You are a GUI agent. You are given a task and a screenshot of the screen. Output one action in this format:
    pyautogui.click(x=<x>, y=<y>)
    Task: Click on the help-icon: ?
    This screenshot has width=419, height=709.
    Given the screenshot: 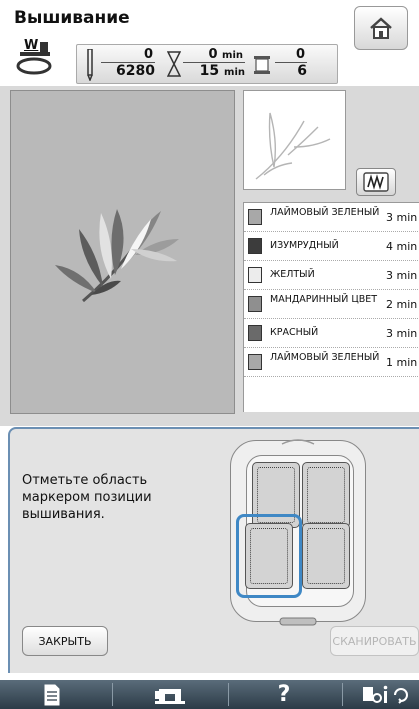 What is the action you would take?
    pyautogui.click(x=284, y=694)
    